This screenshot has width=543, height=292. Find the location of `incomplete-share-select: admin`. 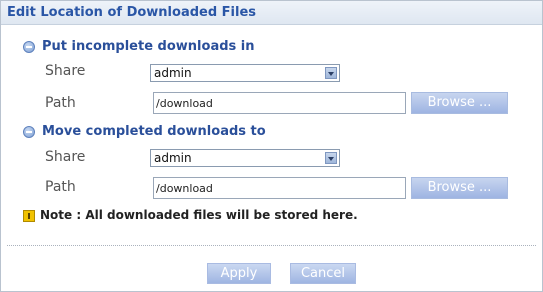

incomplete-share-select: admin is located at coordinates (245, 73).